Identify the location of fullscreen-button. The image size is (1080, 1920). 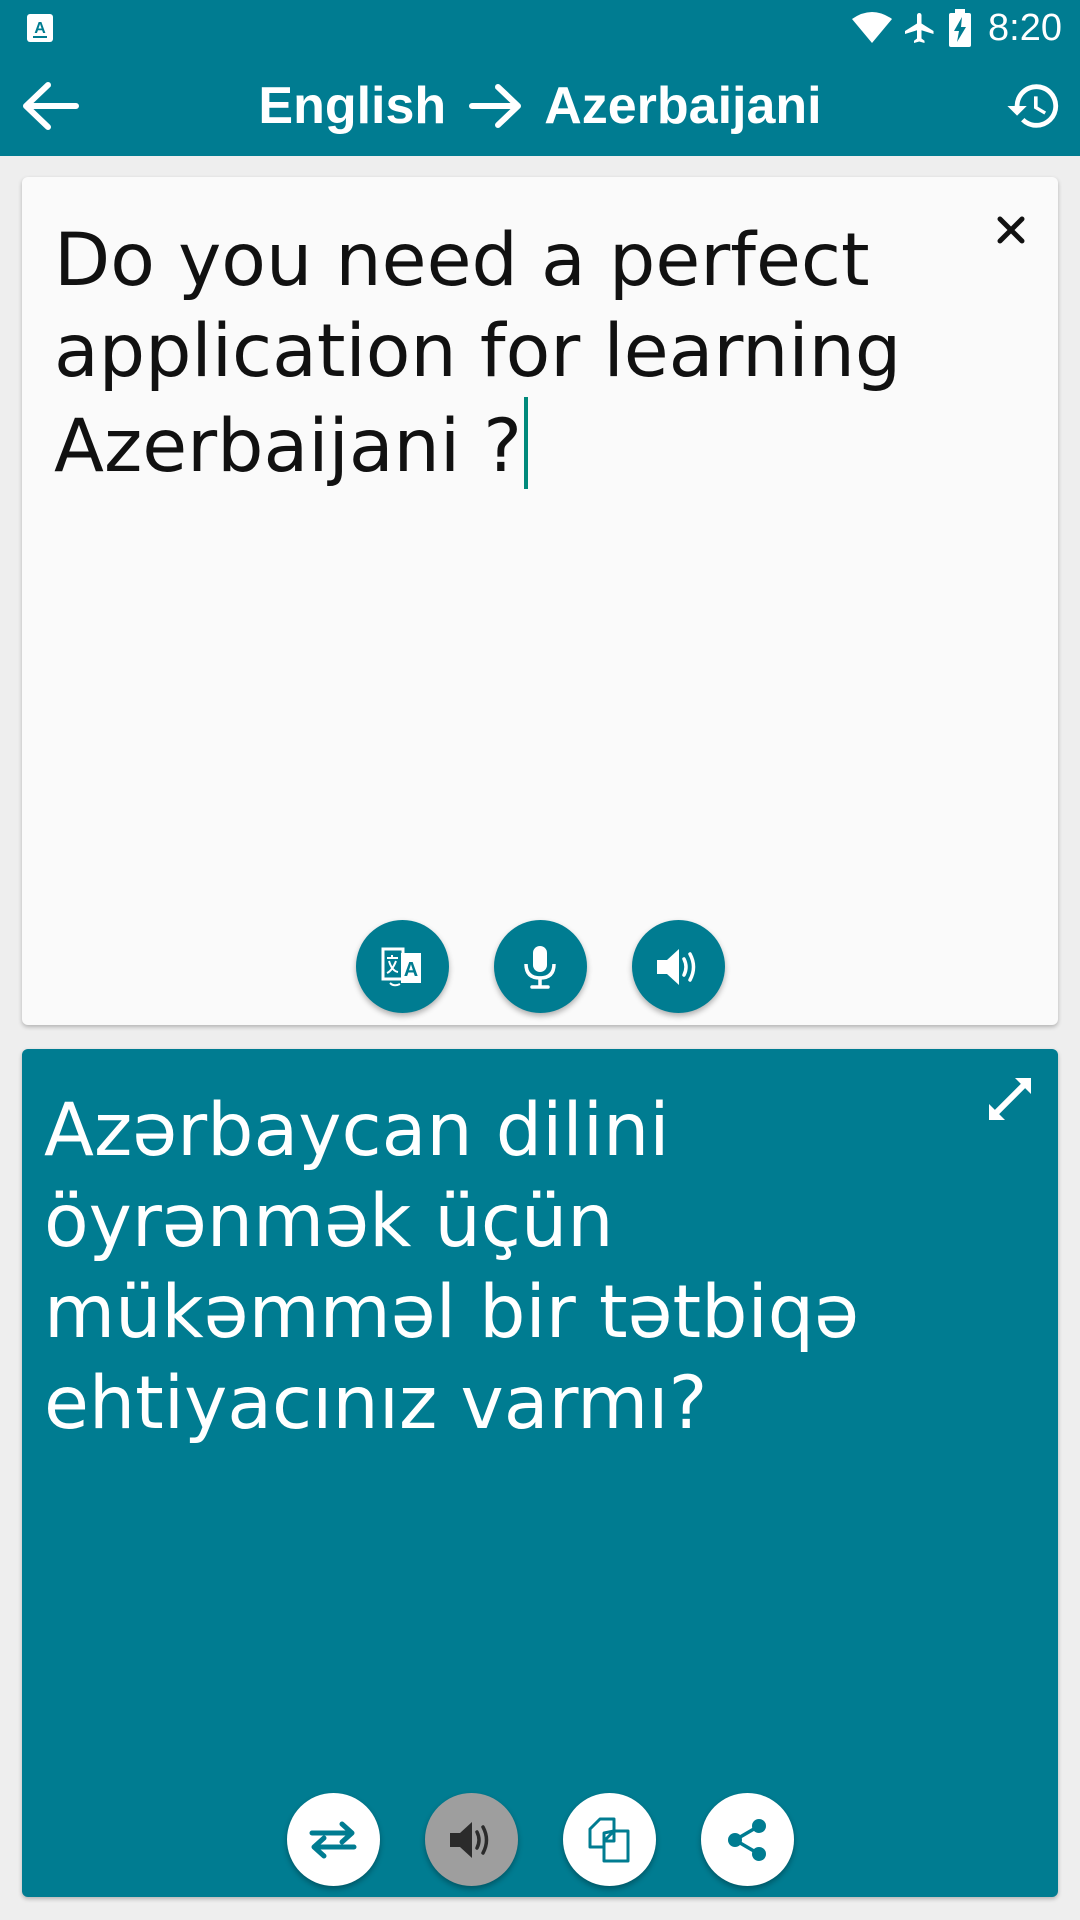
(1010, 1099).